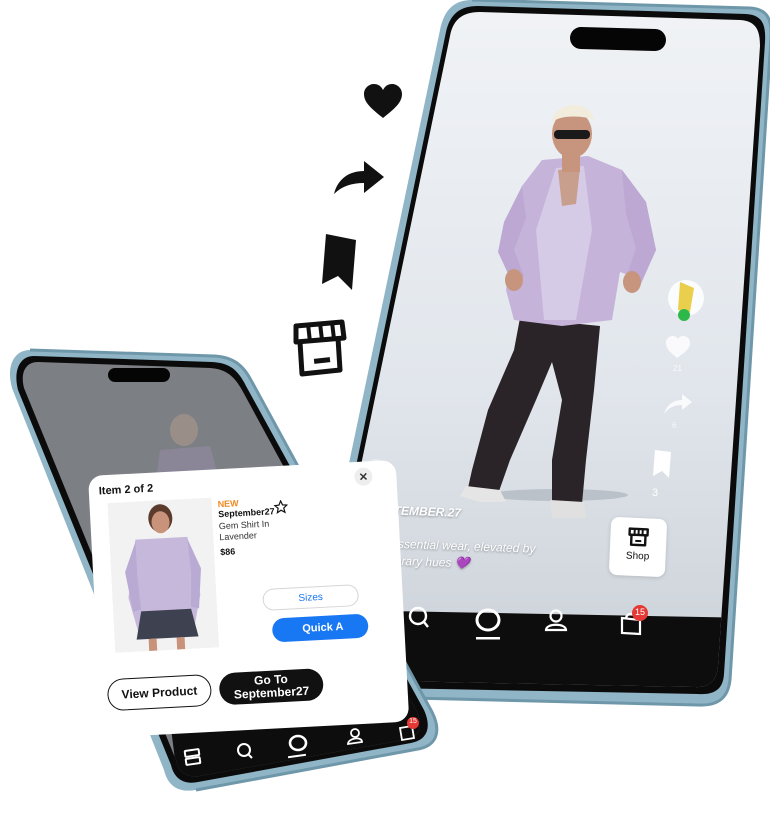 Image resolution: width=782 pixels, height=820 pixels. I want to click on quick-add-button: Quick A, so click(320, 628).